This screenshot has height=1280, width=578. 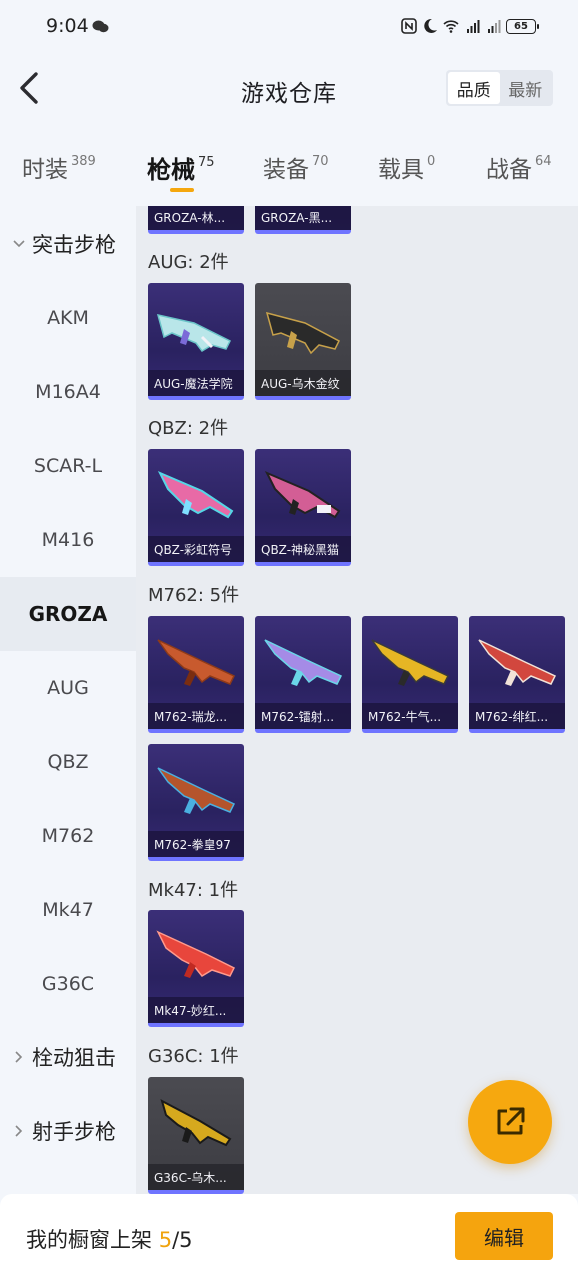 I want to click on tab-fashion: 时装 389, so click(x=59, y=167).